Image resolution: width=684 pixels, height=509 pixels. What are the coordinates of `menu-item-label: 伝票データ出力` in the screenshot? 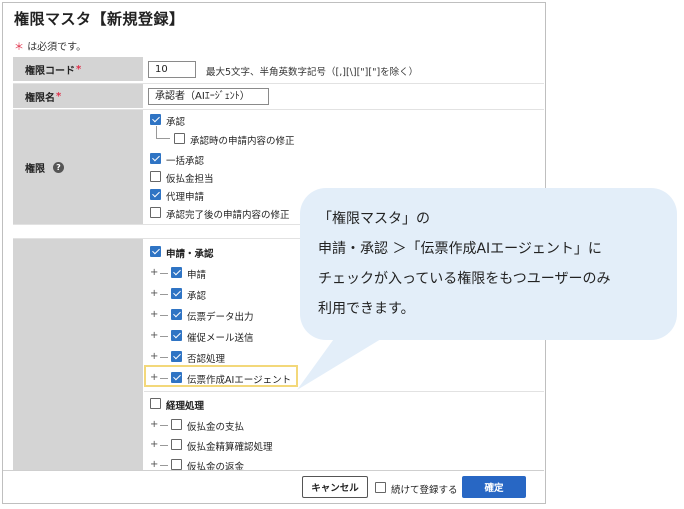 It's located at (220, 317).